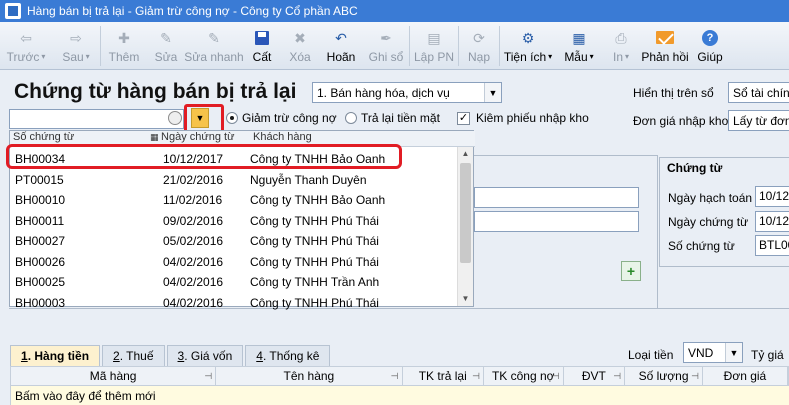 This screenshot has height=405, width=789. I want to click on cell-kh: Công ty TNHH Phú Thái, so click(314, 241).